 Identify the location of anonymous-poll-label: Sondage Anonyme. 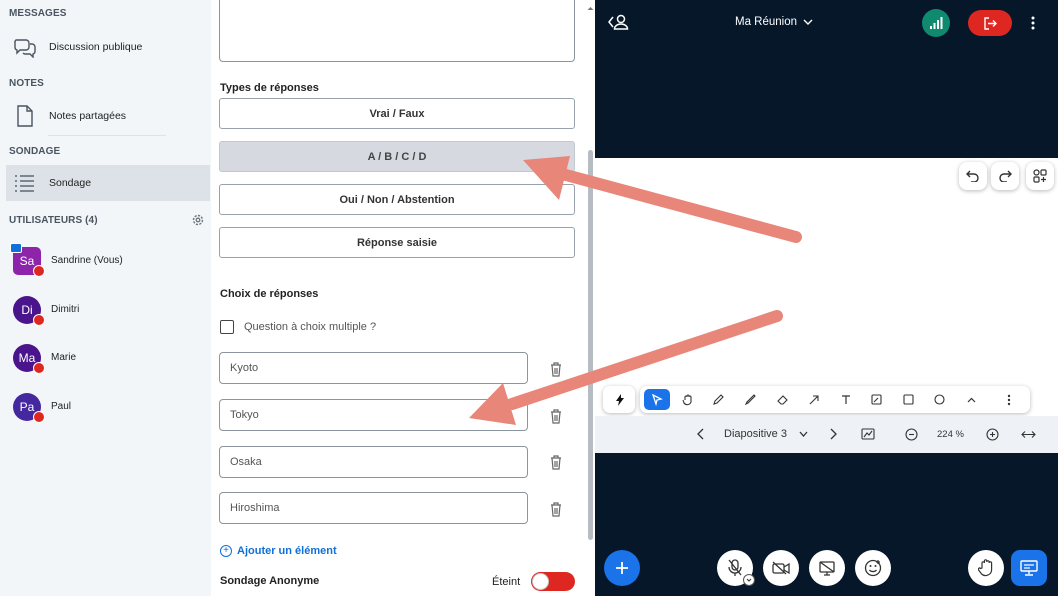
(270, 581).